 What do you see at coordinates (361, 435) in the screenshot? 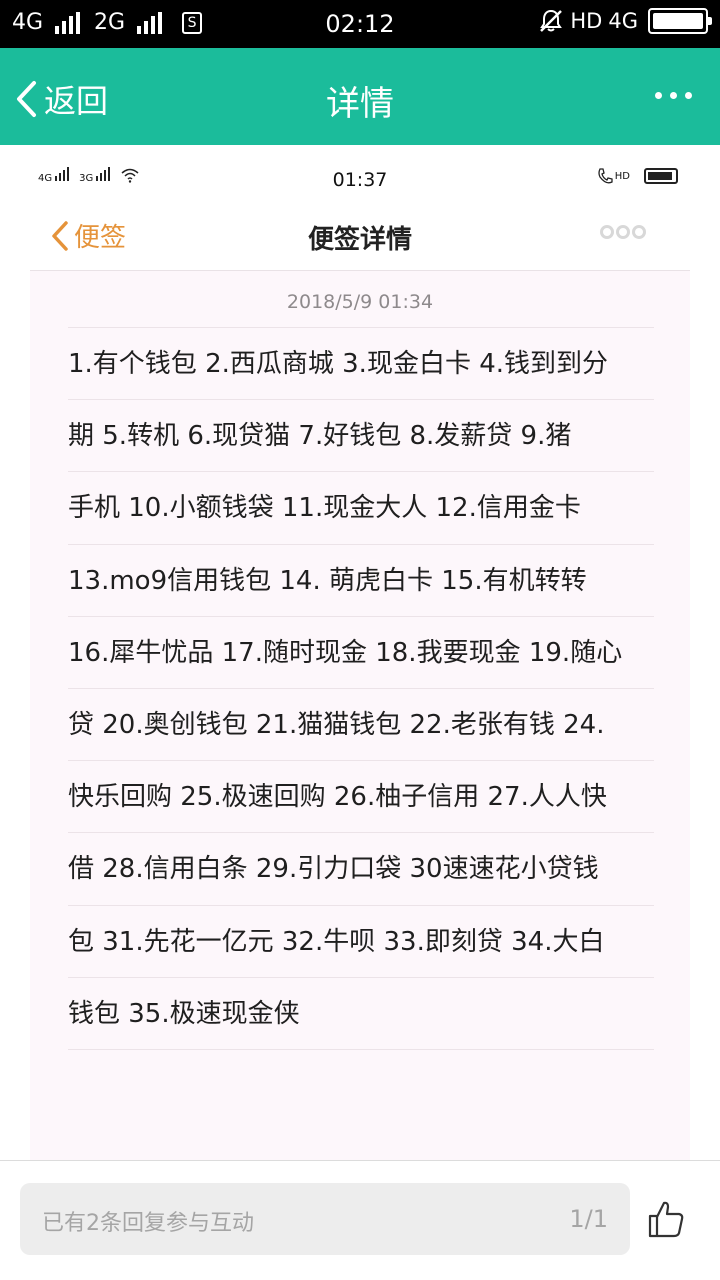
I see `note-line: 期 5.转机 6.现贷猫 7.好钱包 8.发薪贷 9.猪` at bounding box center [361, 435].